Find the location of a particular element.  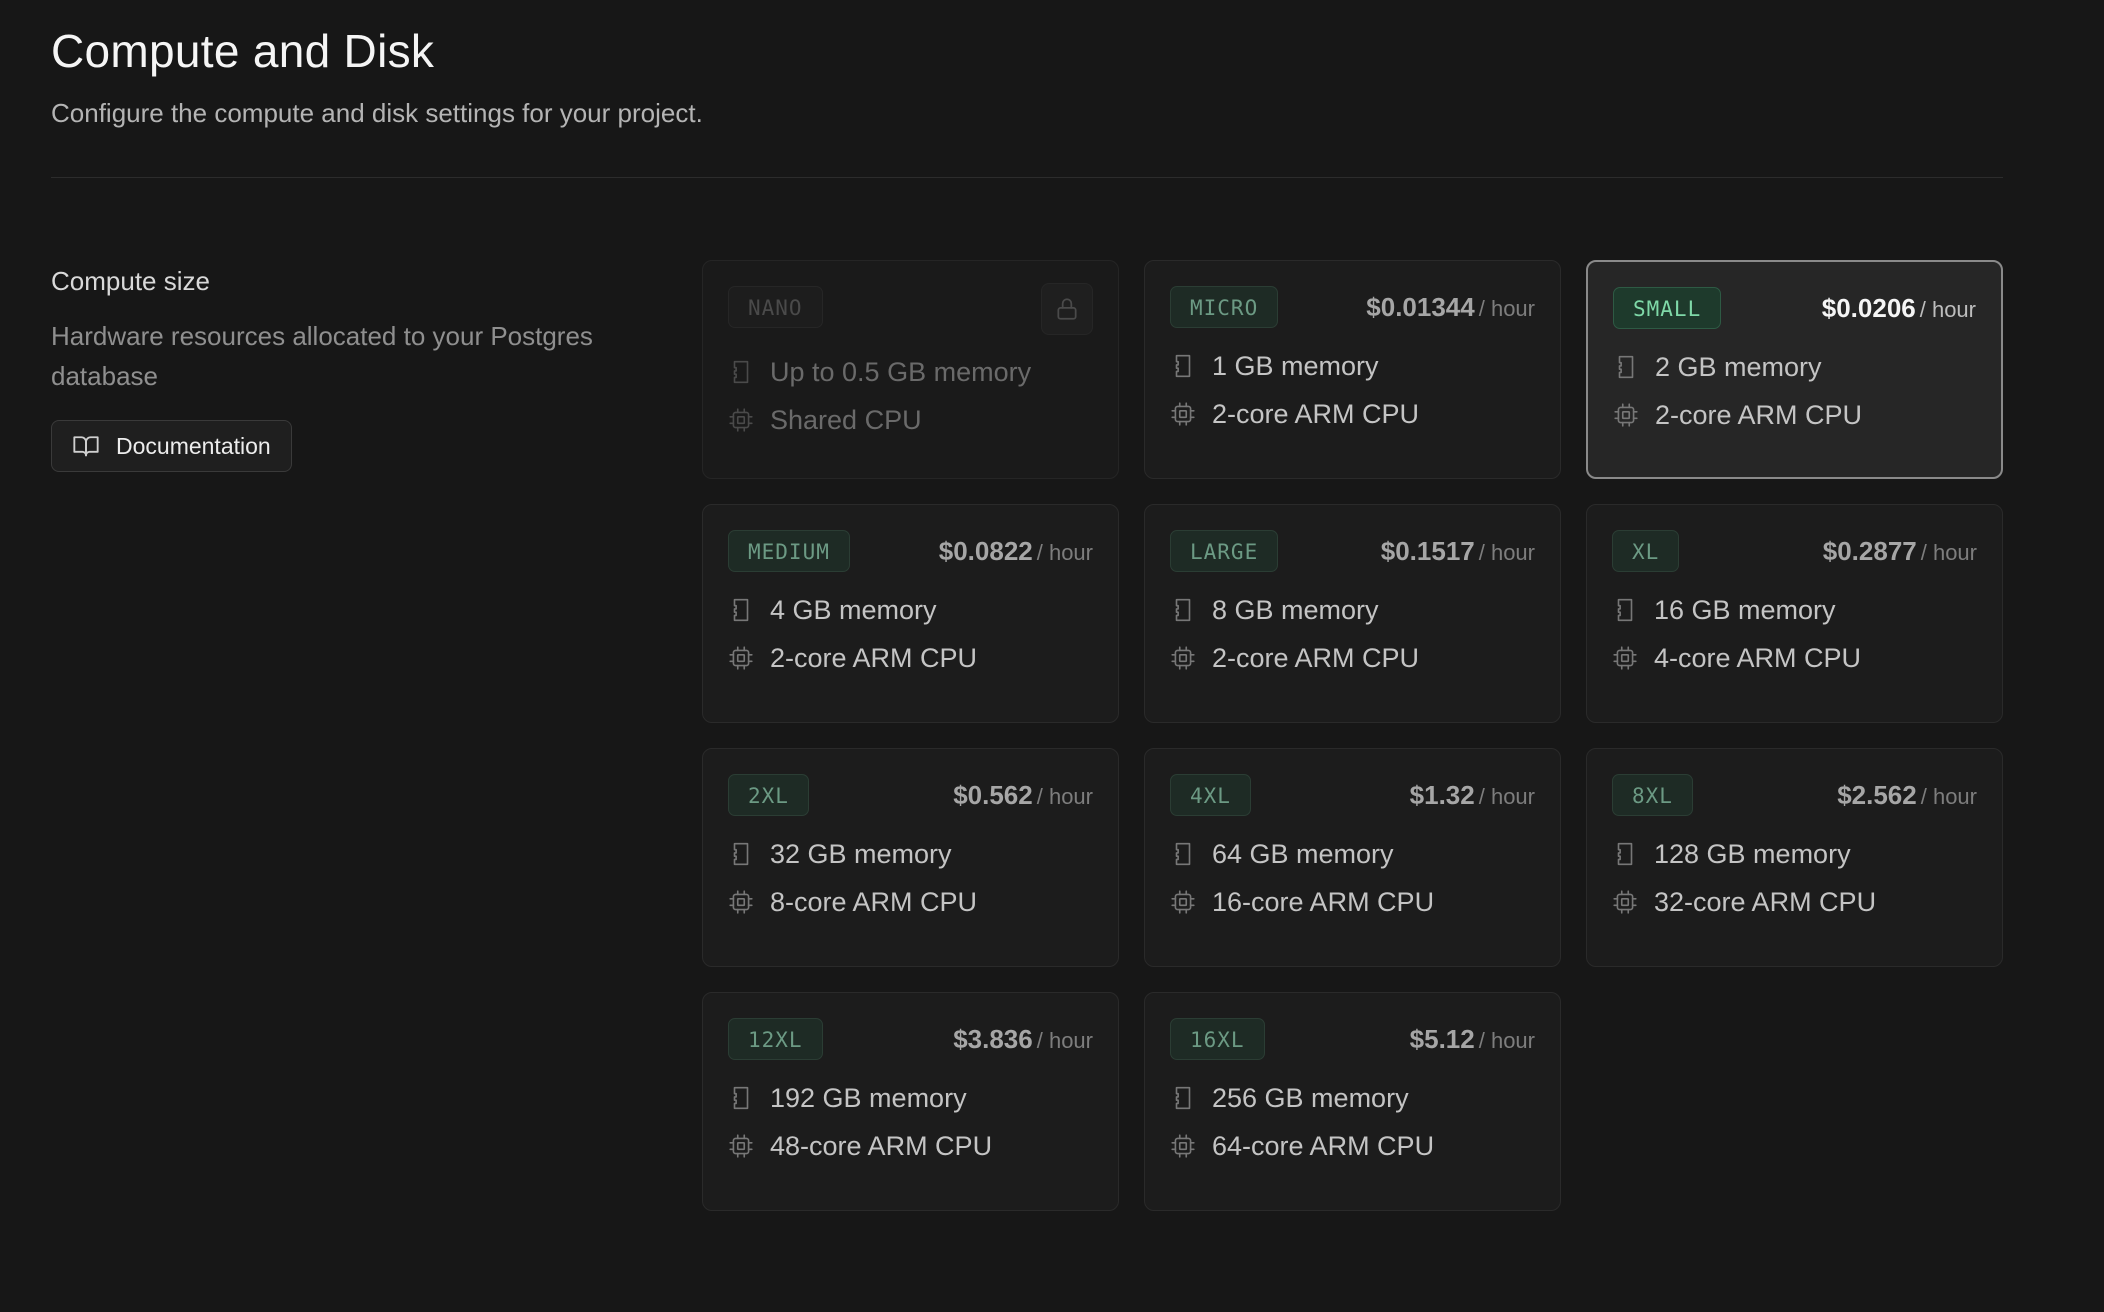

cpu-spec: Shared CPU is located at coordinates (910, 420).